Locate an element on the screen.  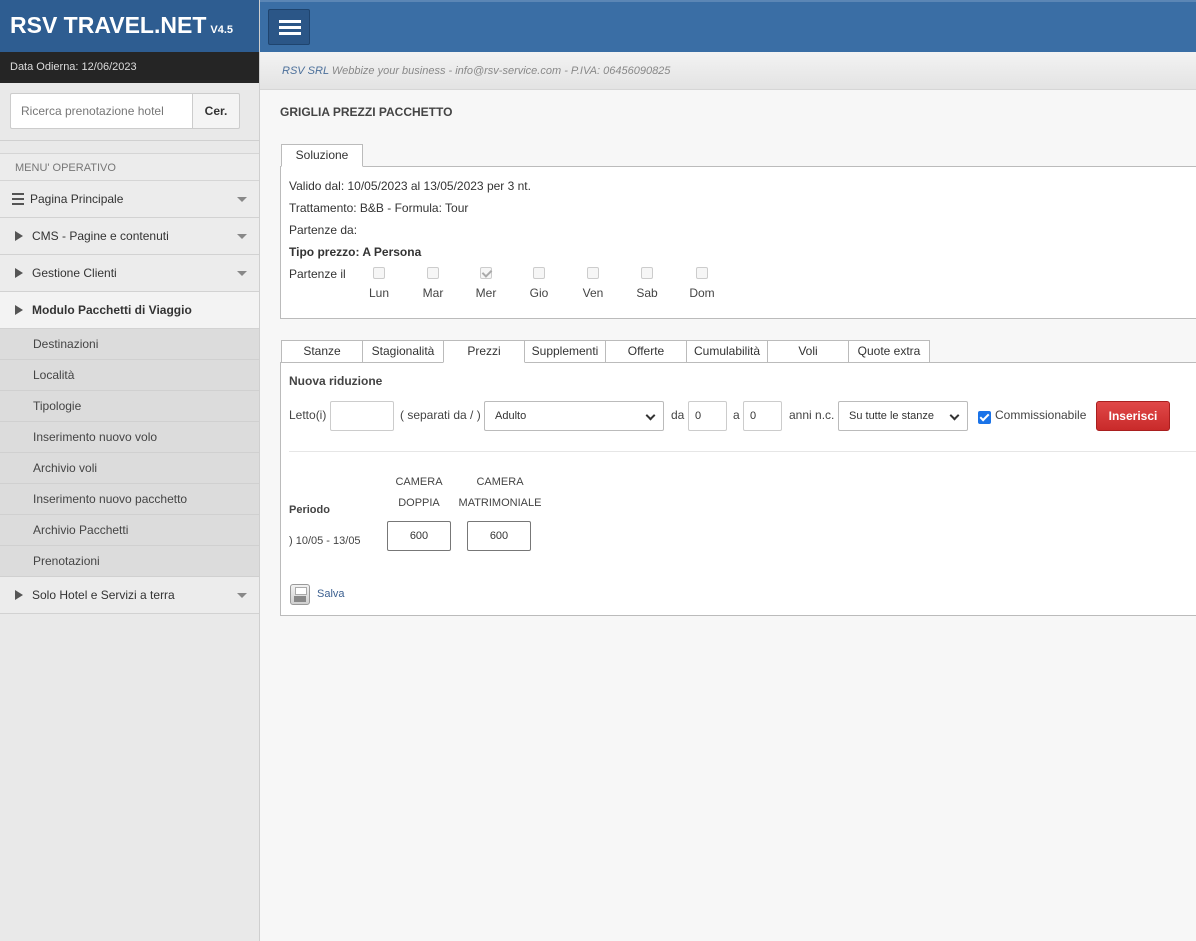
sidebar-item-solo-hotel: Solo Hotel e Servizi a terra is located at coordinates (129, 595).